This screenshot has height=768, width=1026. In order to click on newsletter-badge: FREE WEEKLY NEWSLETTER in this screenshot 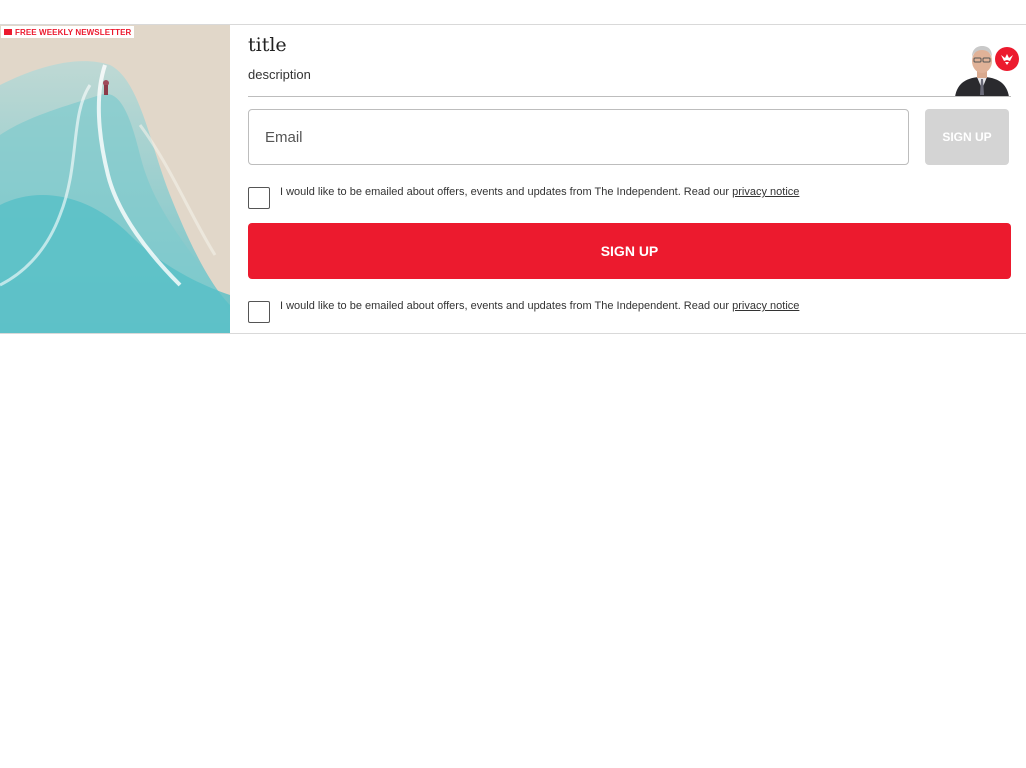, I will do `click(68, 32)`.